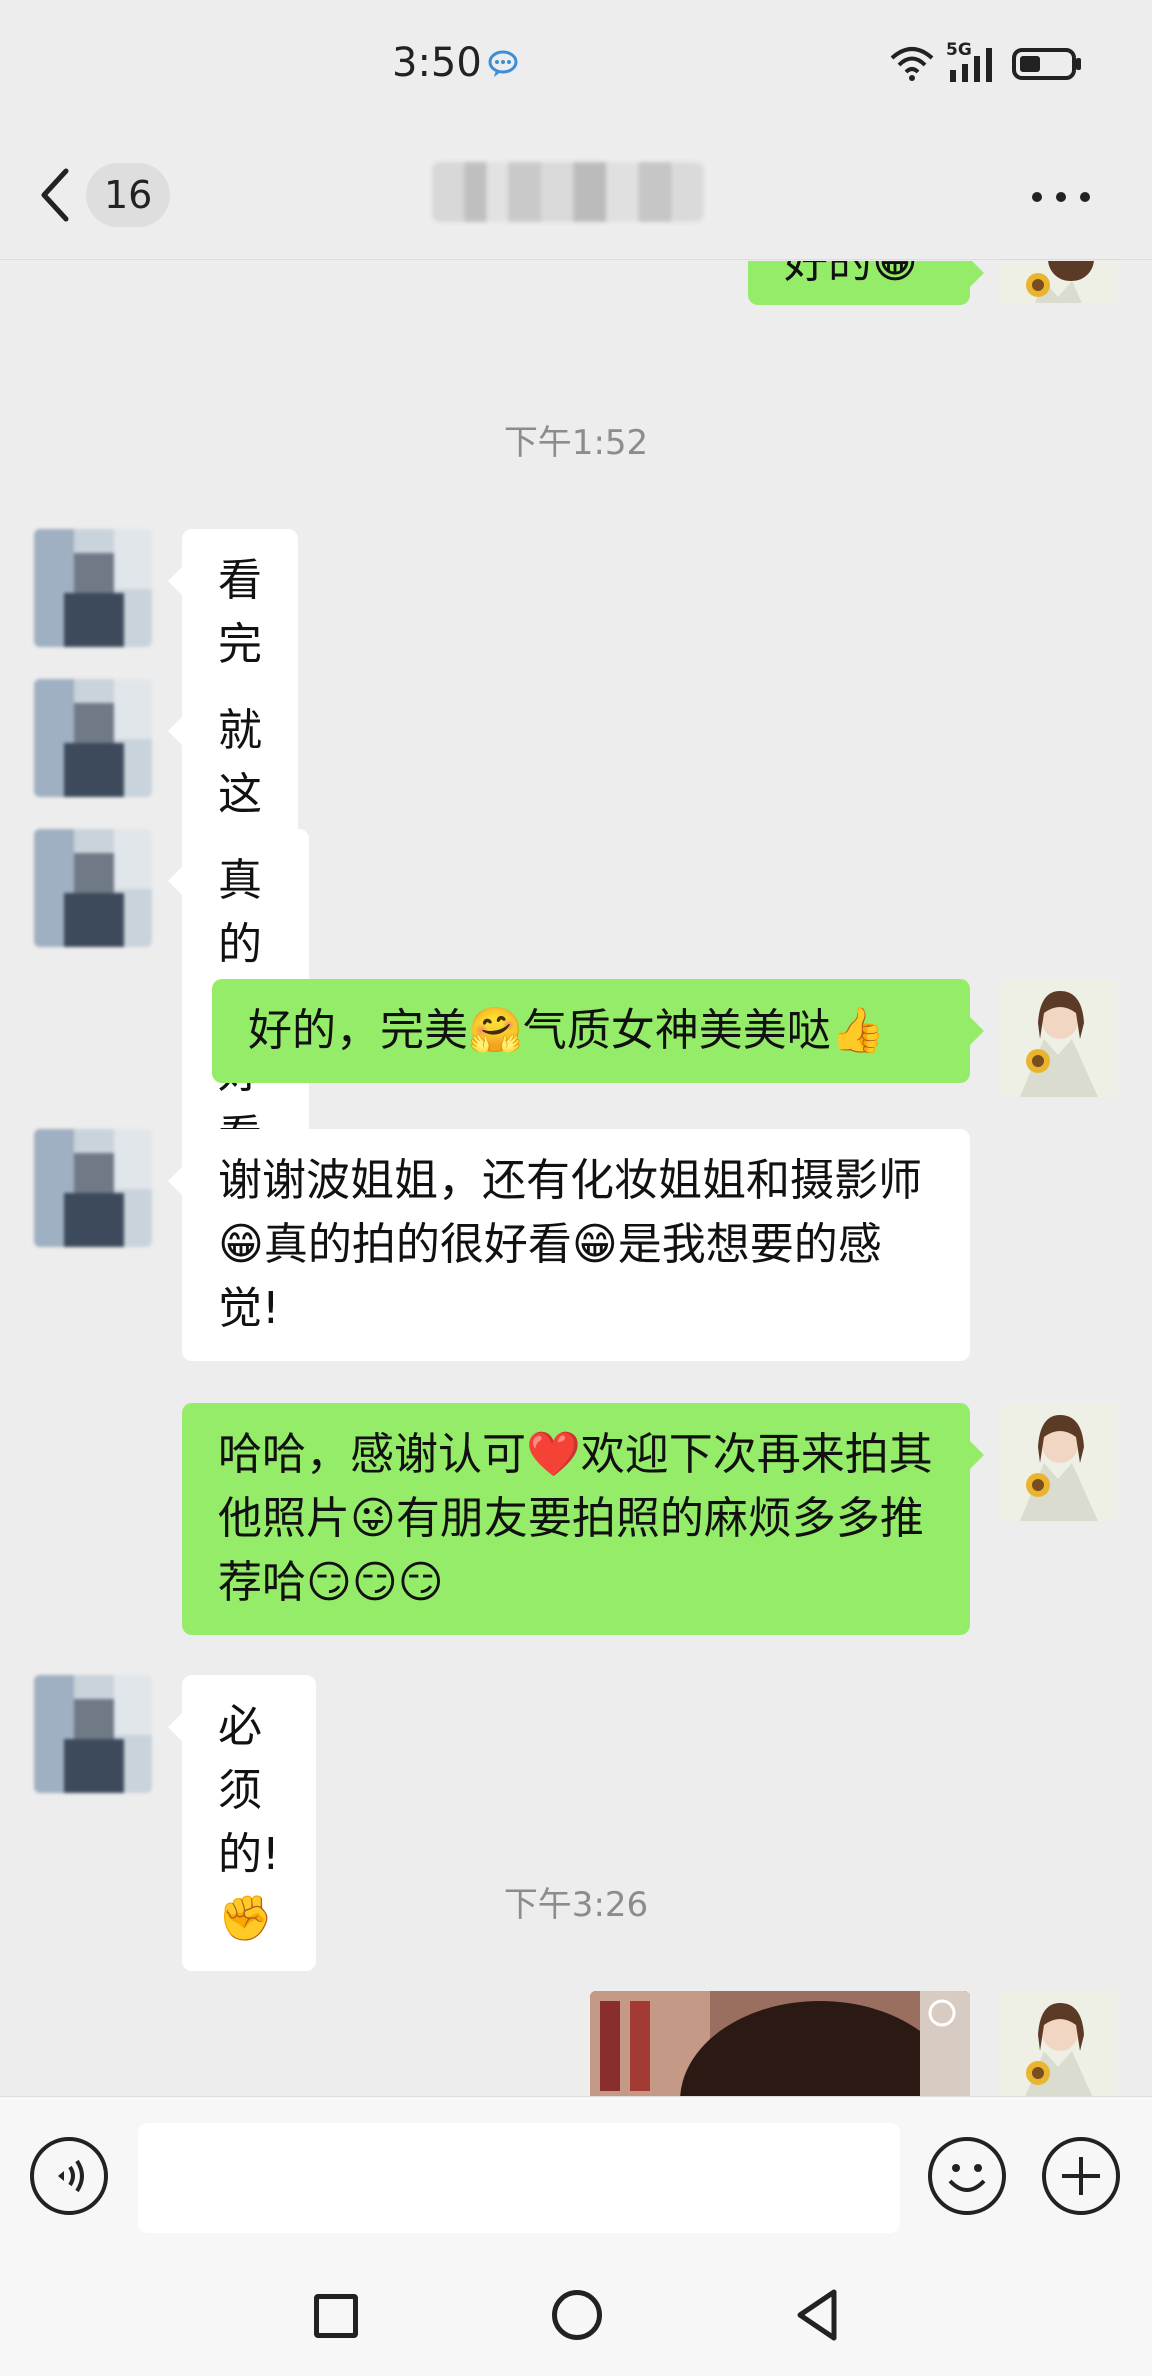 Image resolution: width=1152 pixels, height=2376 pixels. What do you see at coordinates (1081, 2176) in the screenshot?
I see `plus-icon` at bounding box center [1081, 2176].